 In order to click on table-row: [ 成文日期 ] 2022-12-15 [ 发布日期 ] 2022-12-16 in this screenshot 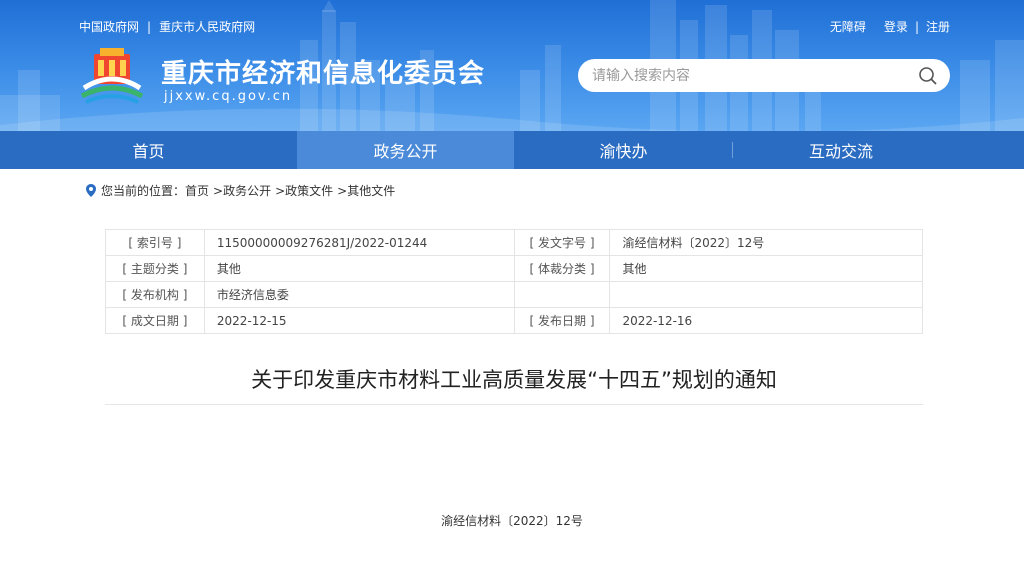, I will do `click(514, 320)`.